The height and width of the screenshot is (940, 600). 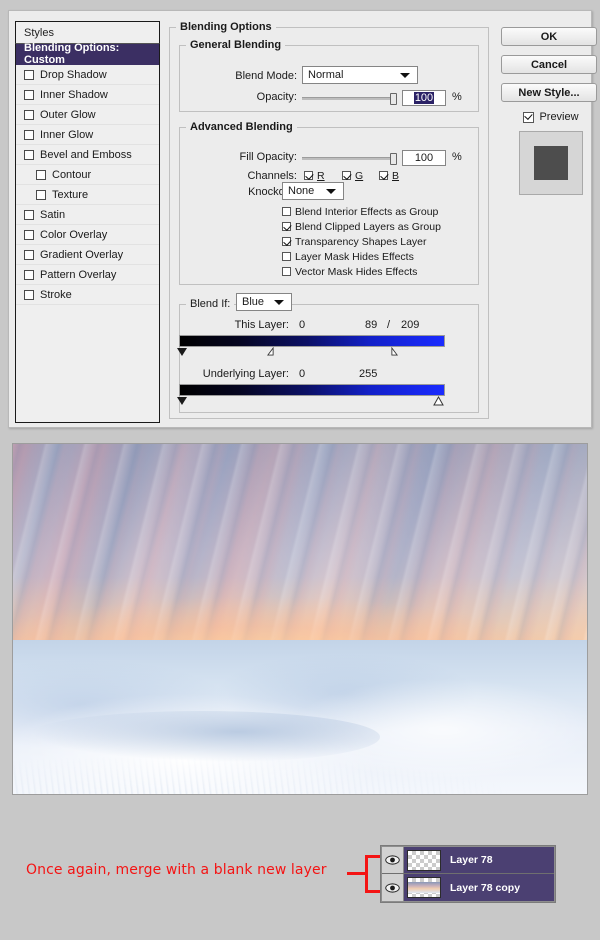 What do you see at coordinates (367, 211) in the screenshot?
I see `option-label: Blend Interior Effects as Group` at bounding box center [367, 211].